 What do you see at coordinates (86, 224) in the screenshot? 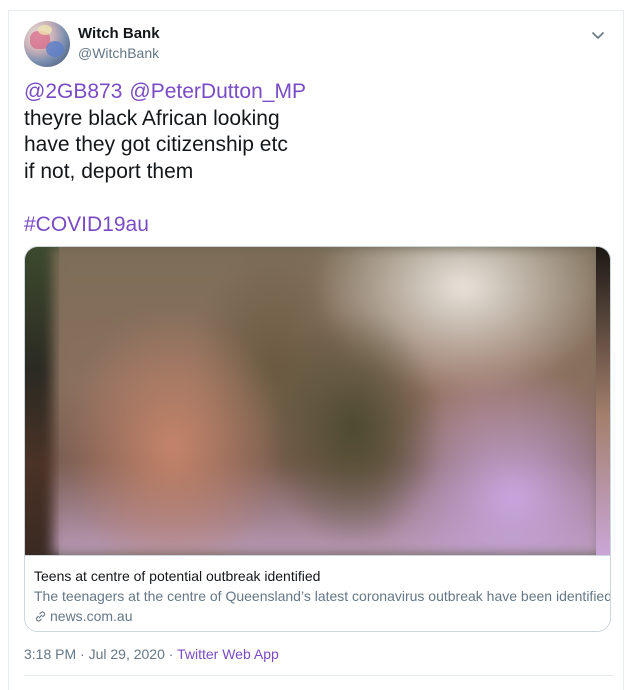
I see `hashtag-covid19au: #COVID19au` at bounding box center [86, 224].